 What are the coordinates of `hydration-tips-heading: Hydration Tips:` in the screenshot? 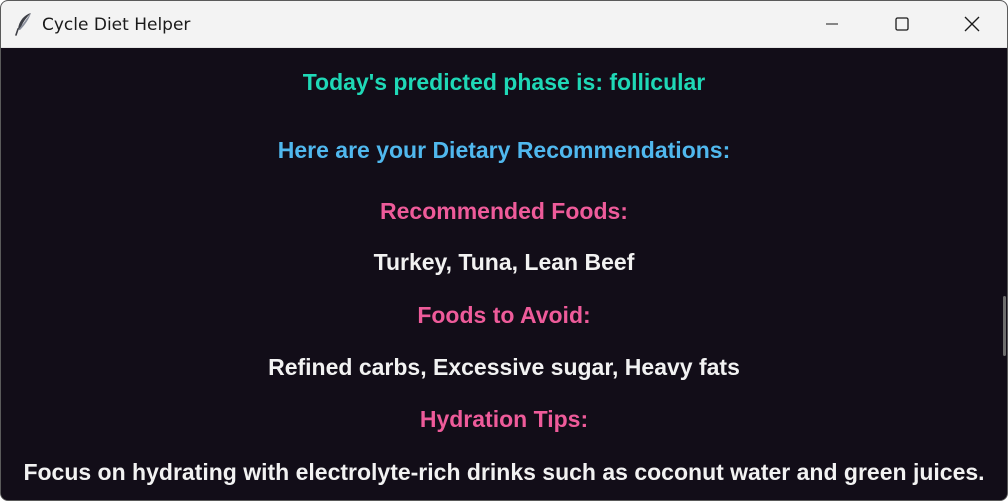 It's located at (504, 419).